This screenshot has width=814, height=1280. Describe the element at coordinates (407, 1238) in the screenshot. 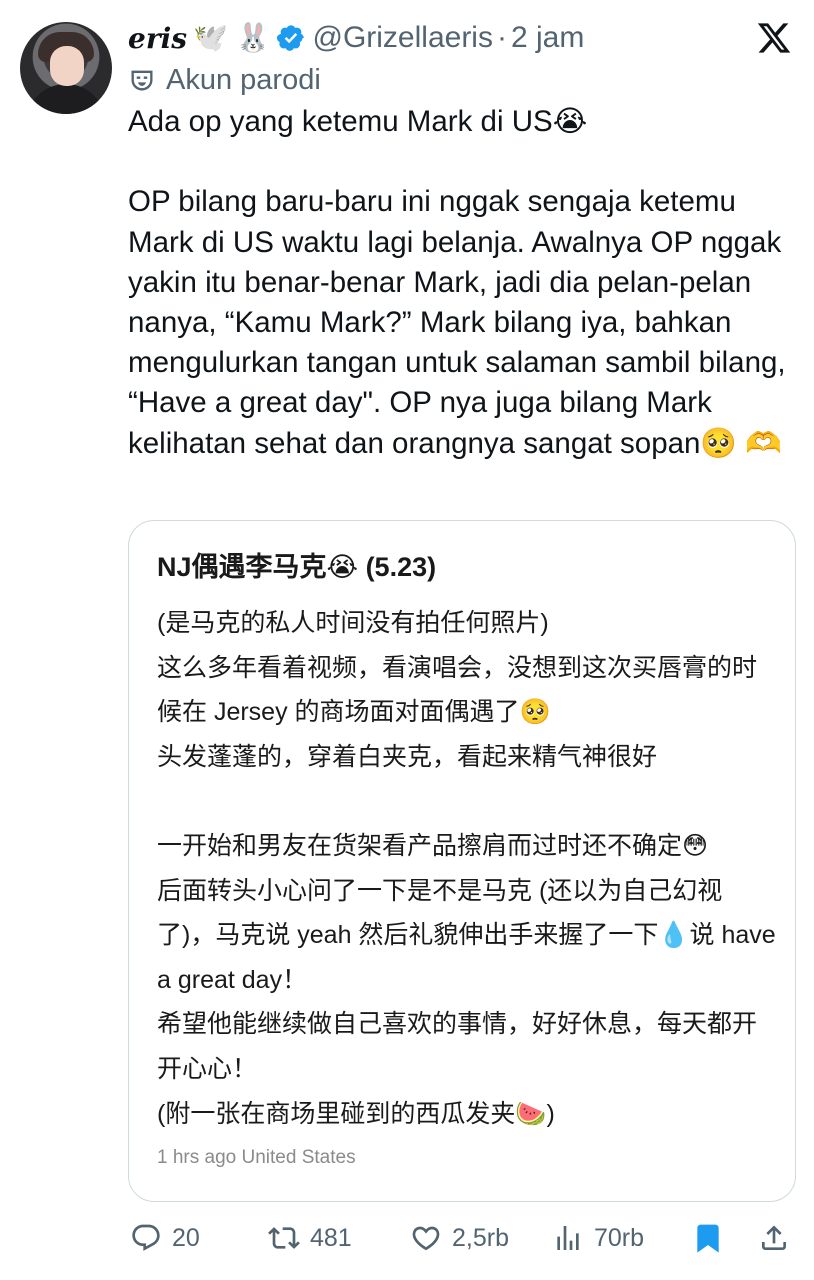

I see `action-bar: 20 481 2,5rb 70rb` at that location.